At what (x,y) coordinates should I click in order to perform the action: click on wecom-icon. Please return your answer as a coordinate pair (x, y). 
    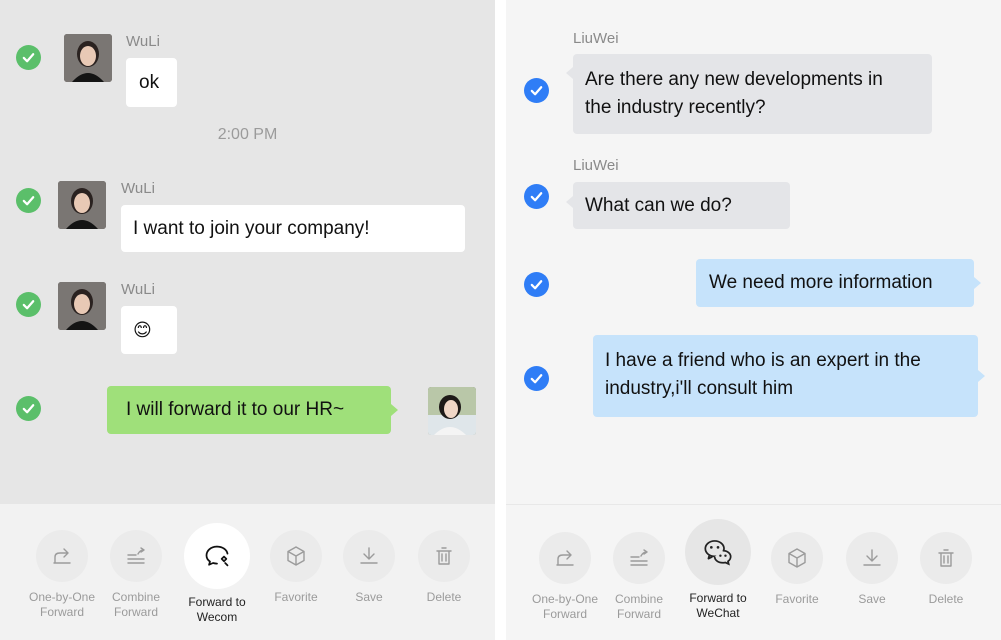
    Looking at the image, I should click on (217, 556).